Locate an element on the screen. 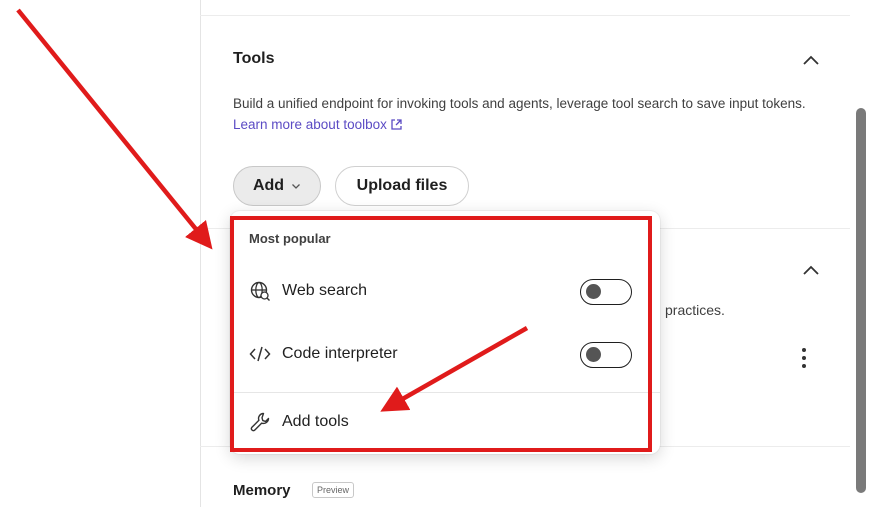 This screenshot has height=507, width=876. upload-files-label: Upload files is located at coordinates (402, 185).